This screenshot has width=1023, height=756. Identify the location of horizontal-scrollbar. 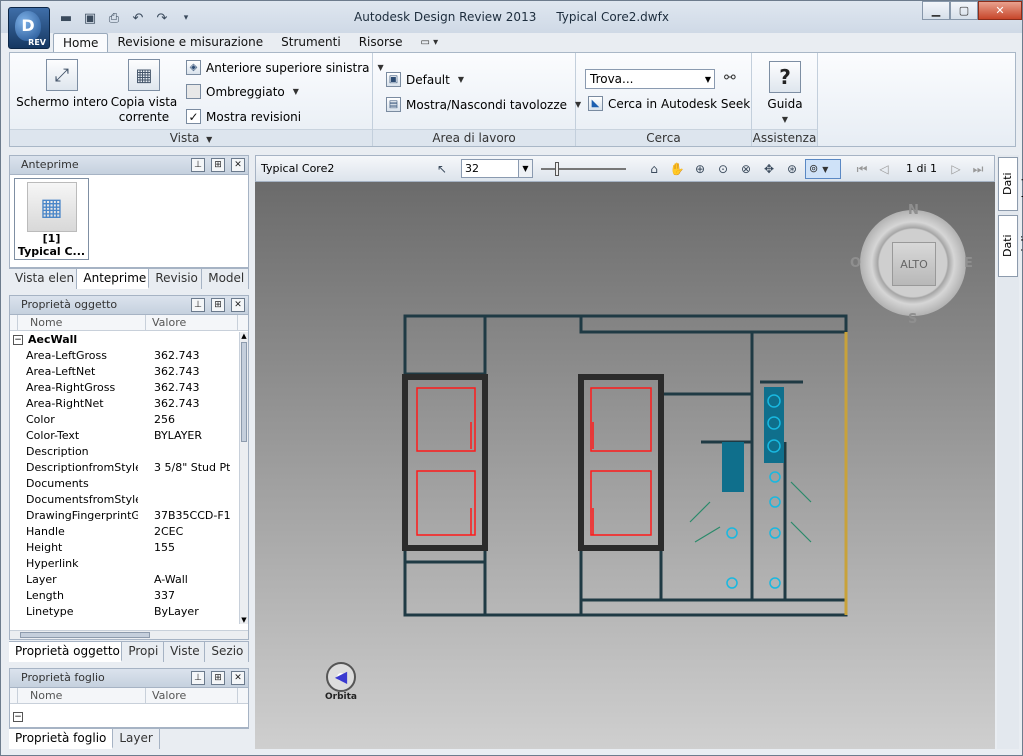
(129, 634).